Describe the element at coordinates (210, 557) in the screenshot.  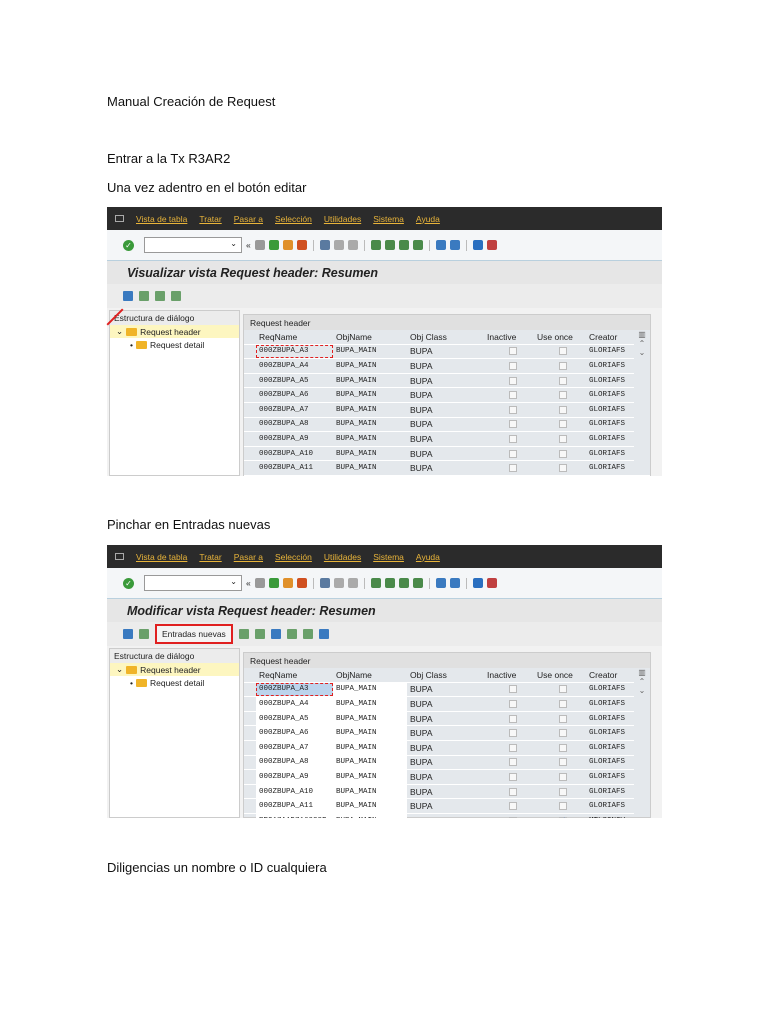
I see `menu-item-tratar: Tratar` at that location.